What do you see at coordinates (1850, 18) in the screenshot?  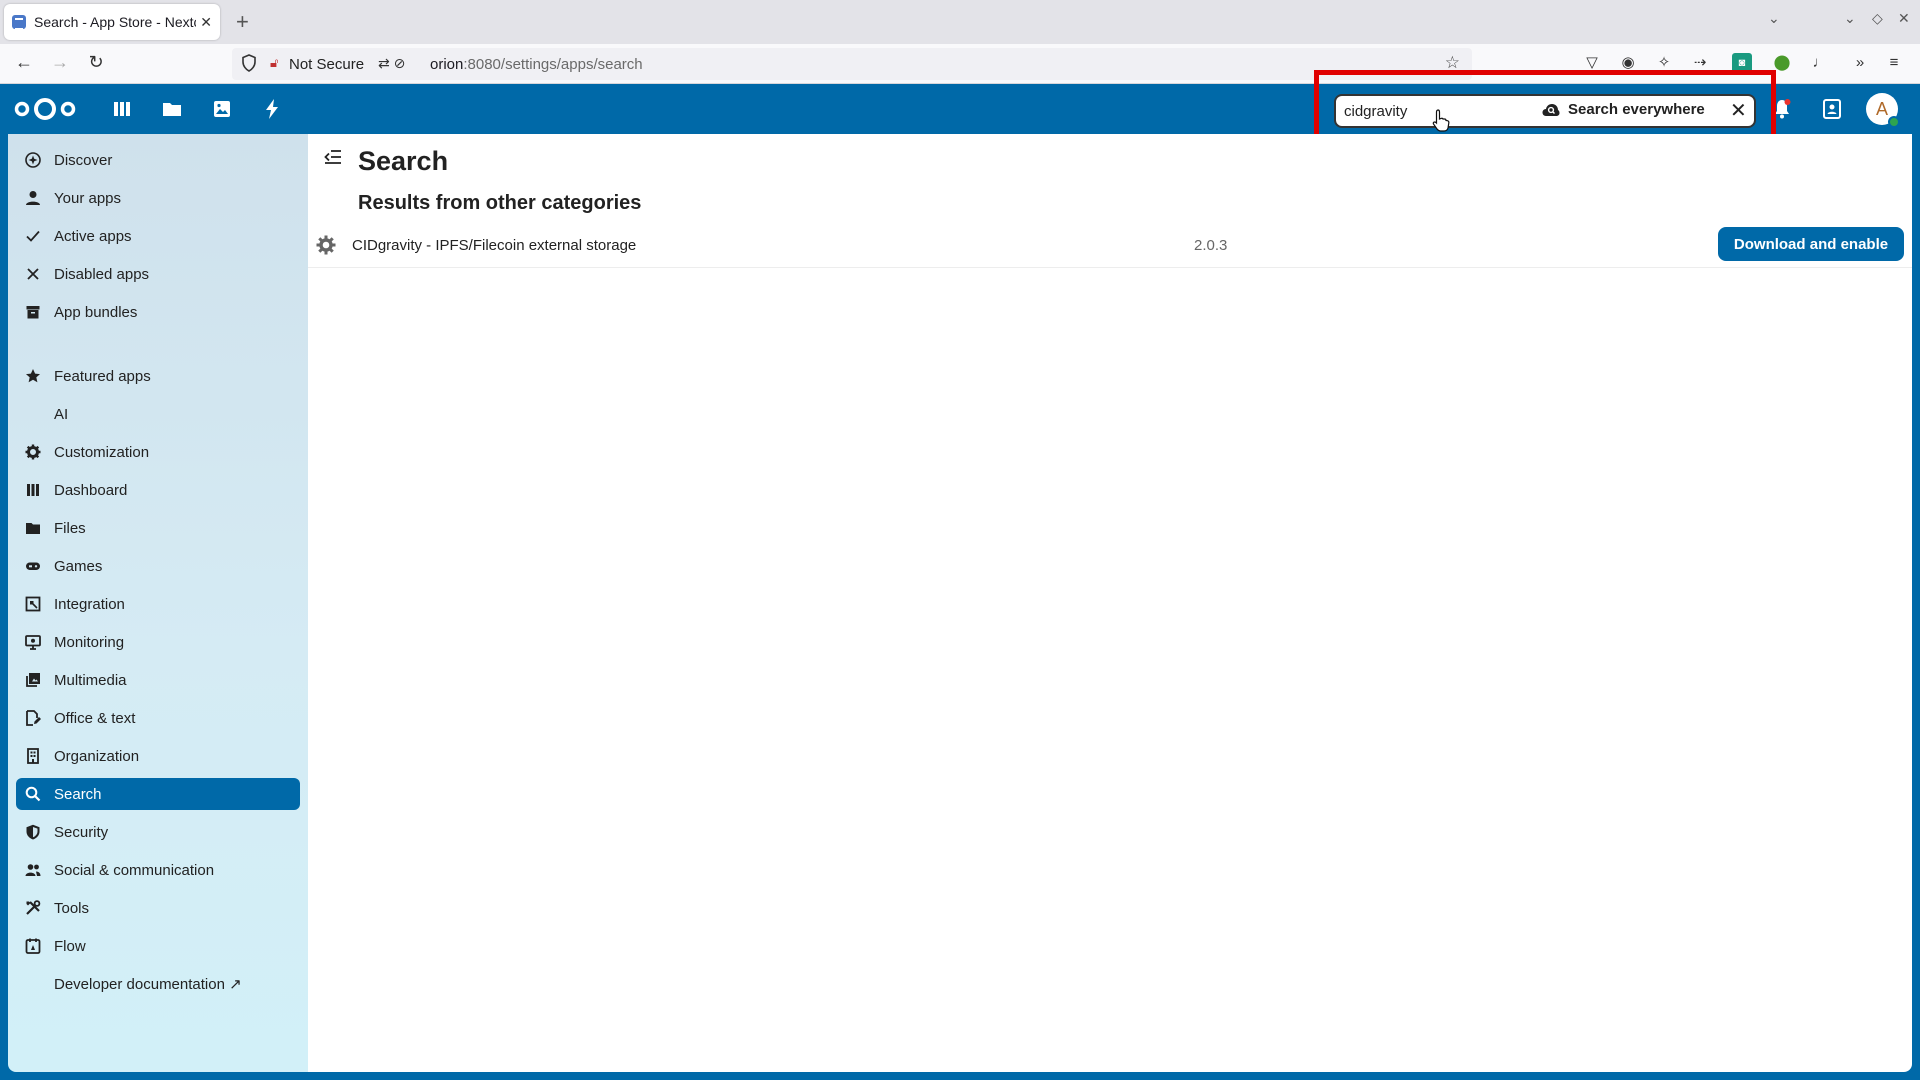 I see `window-minimize-icon: ⌄` at bounding box center [1850, 18].